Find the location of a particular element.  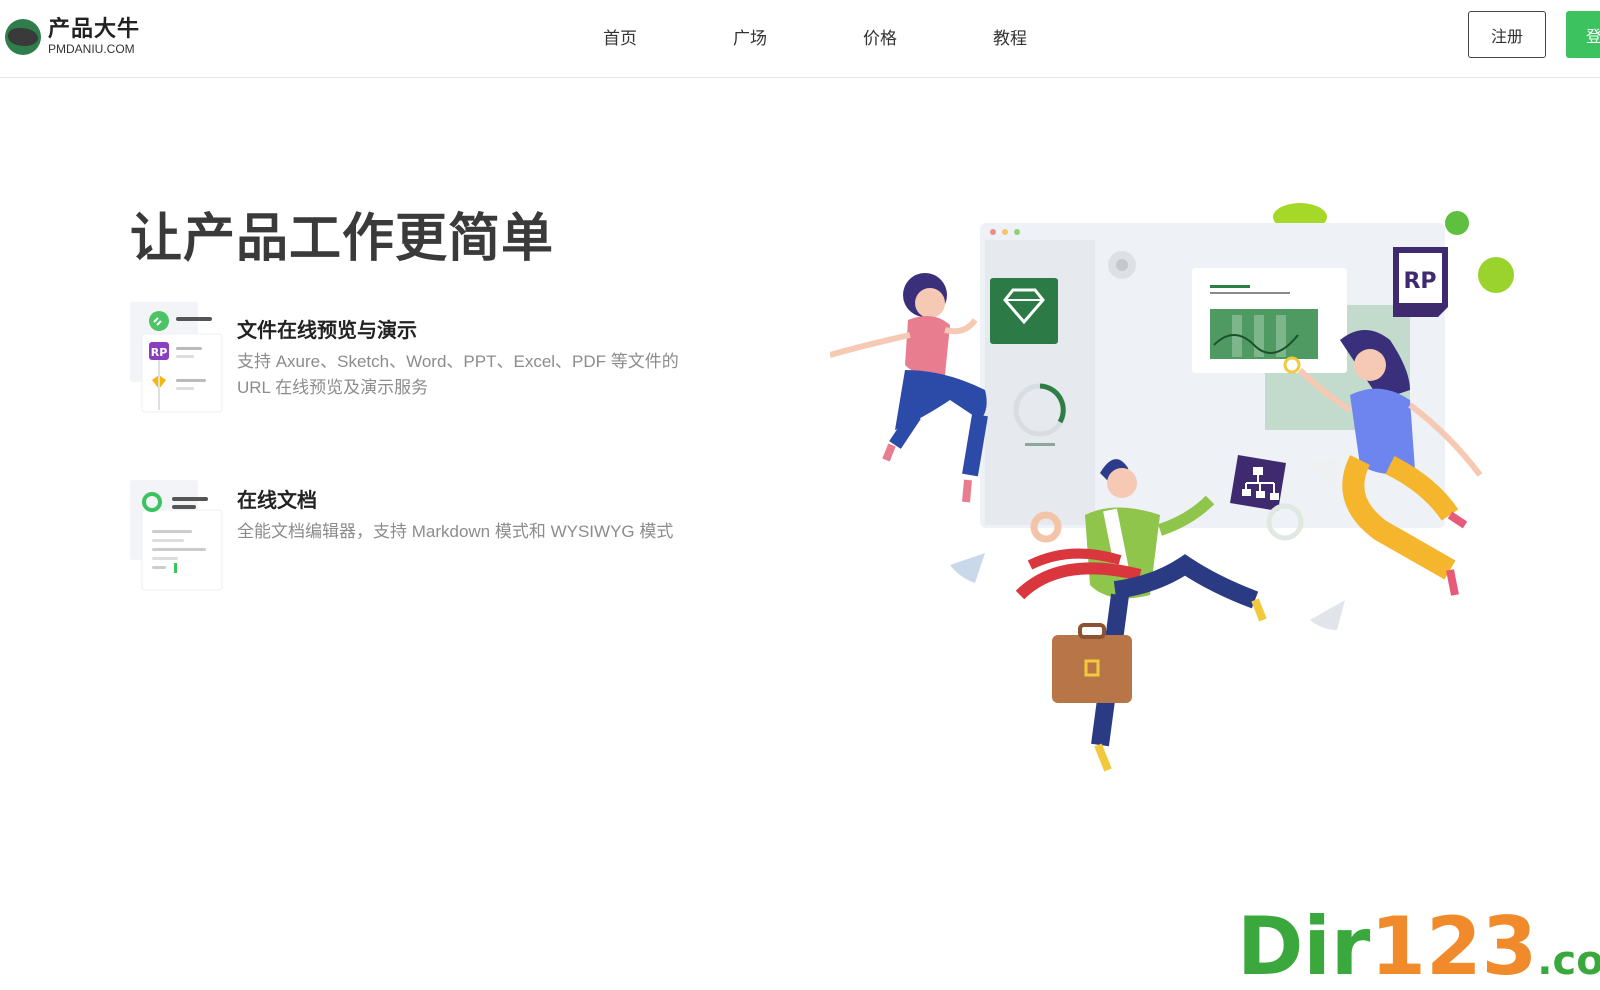

feature-description: 全能文档编辑器，支持 Markdown 模式和 WYSIWYG 模式 is located at coordinates (455, 531).